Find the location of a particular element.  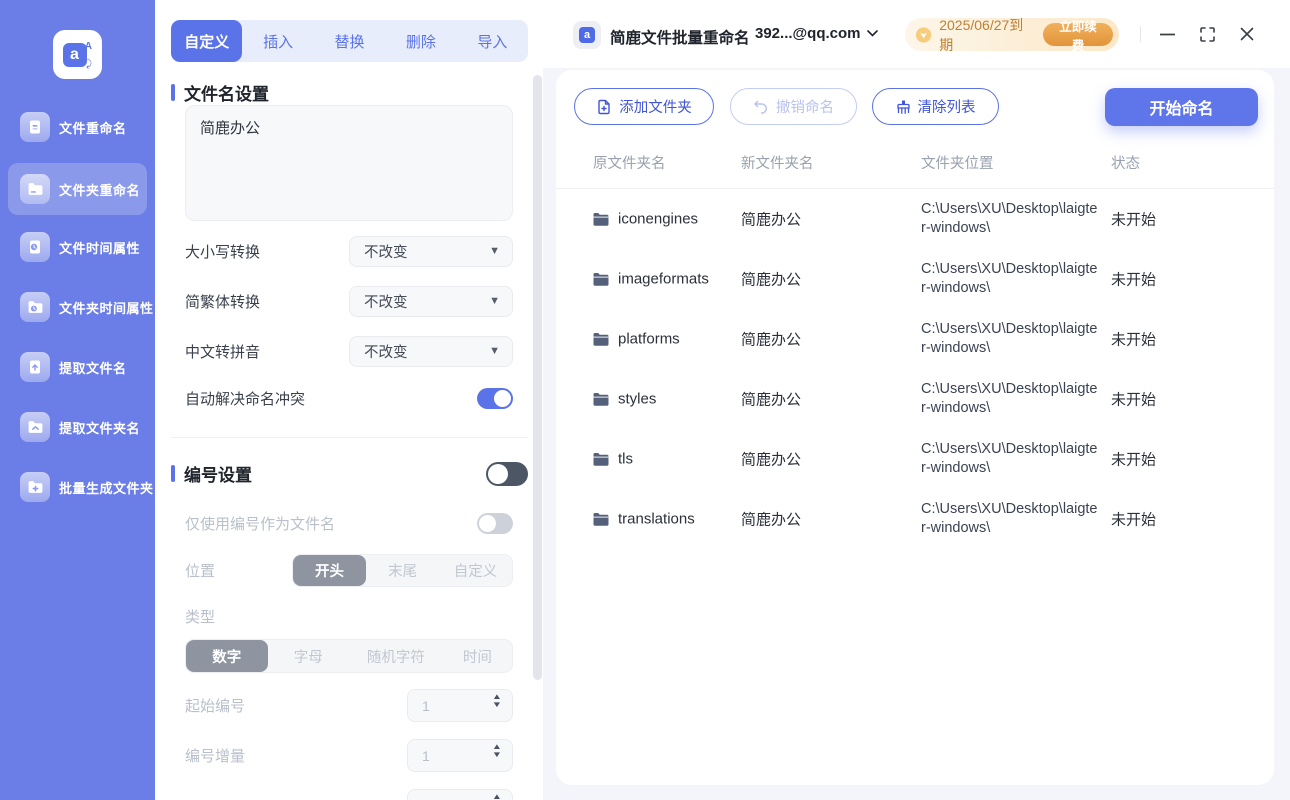

minimize-button is located at coordinates (1167, 34).